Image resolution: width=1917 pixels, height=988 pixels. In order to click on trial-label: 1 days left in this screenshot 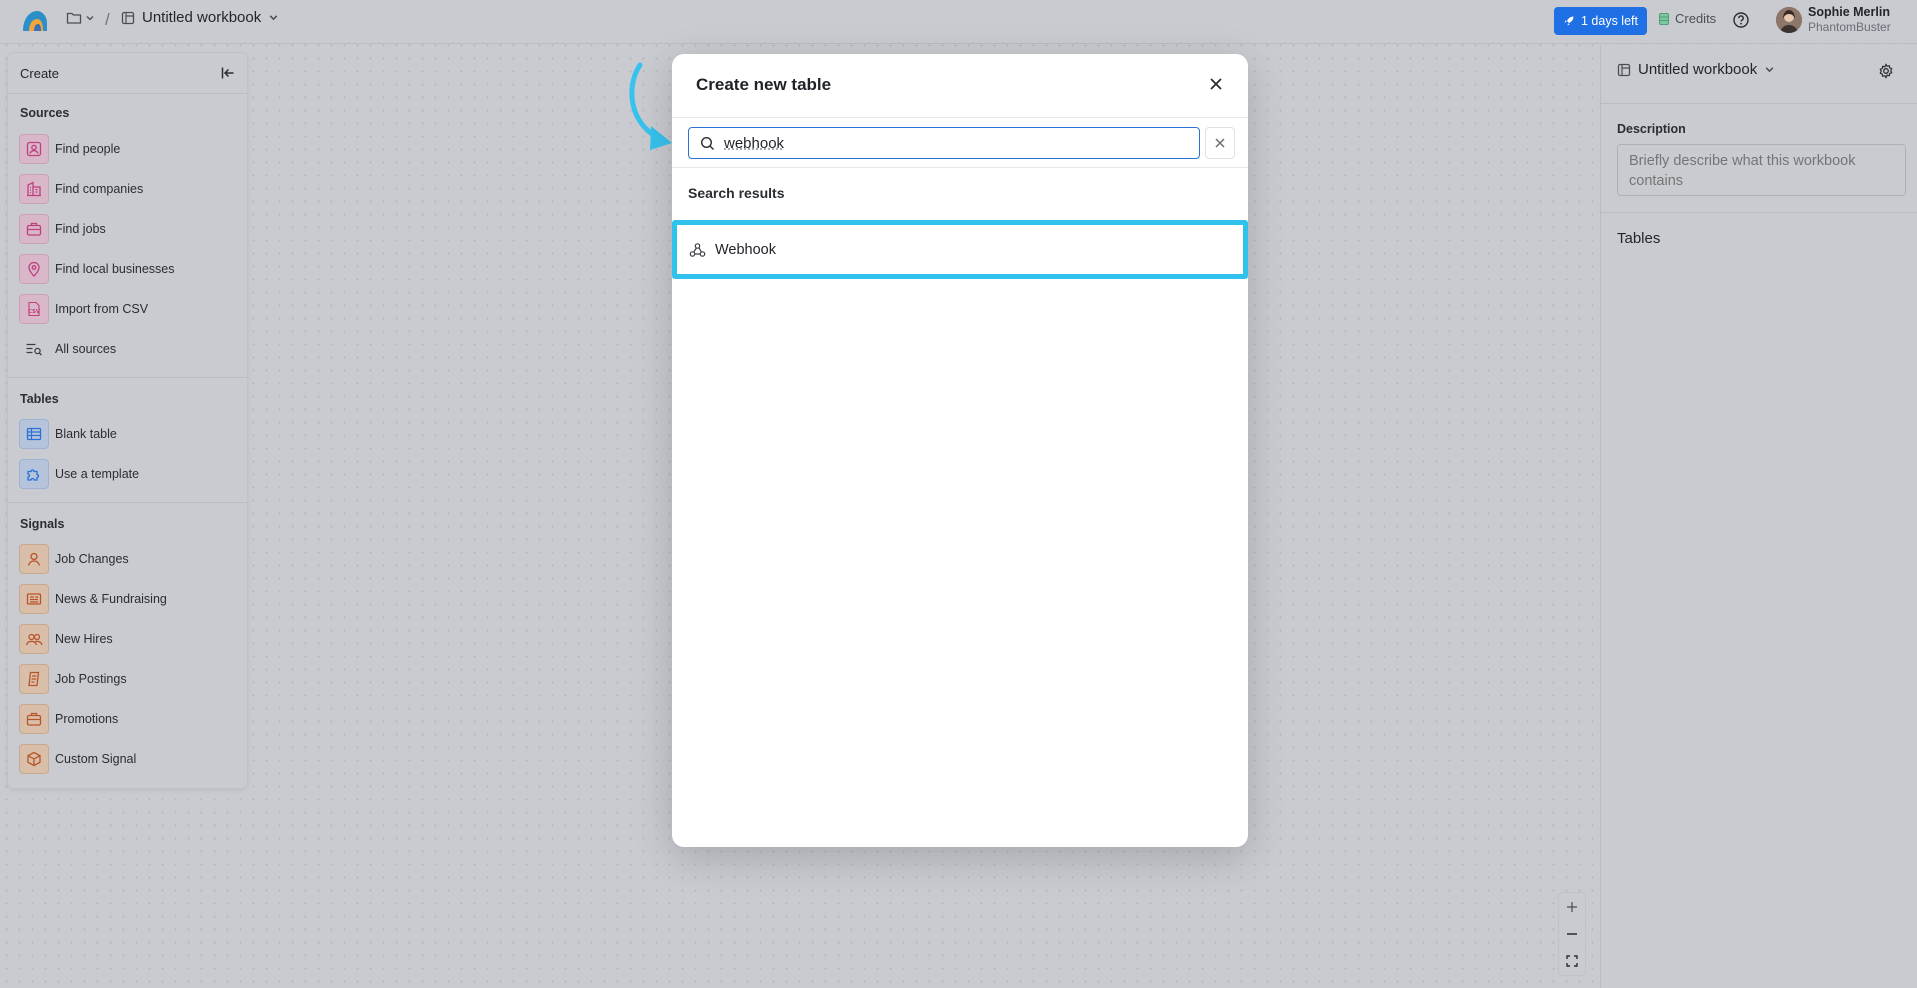, I will do `click(1609, 21)`.